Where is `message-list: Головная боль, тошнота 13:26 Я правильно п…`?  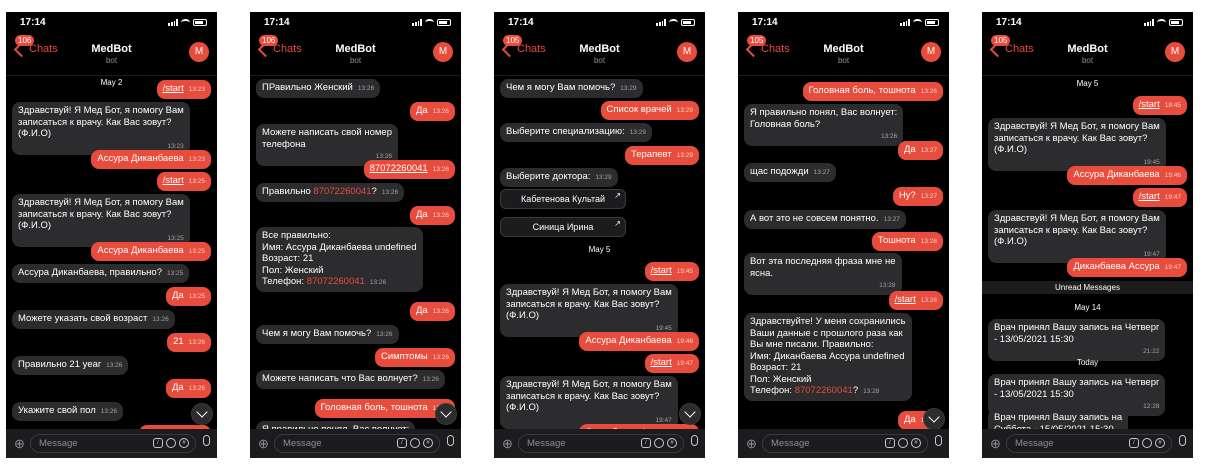
message-list: Головная боль, тошнота 13:26 Я правильно п… is located at coordinates (843, 253).